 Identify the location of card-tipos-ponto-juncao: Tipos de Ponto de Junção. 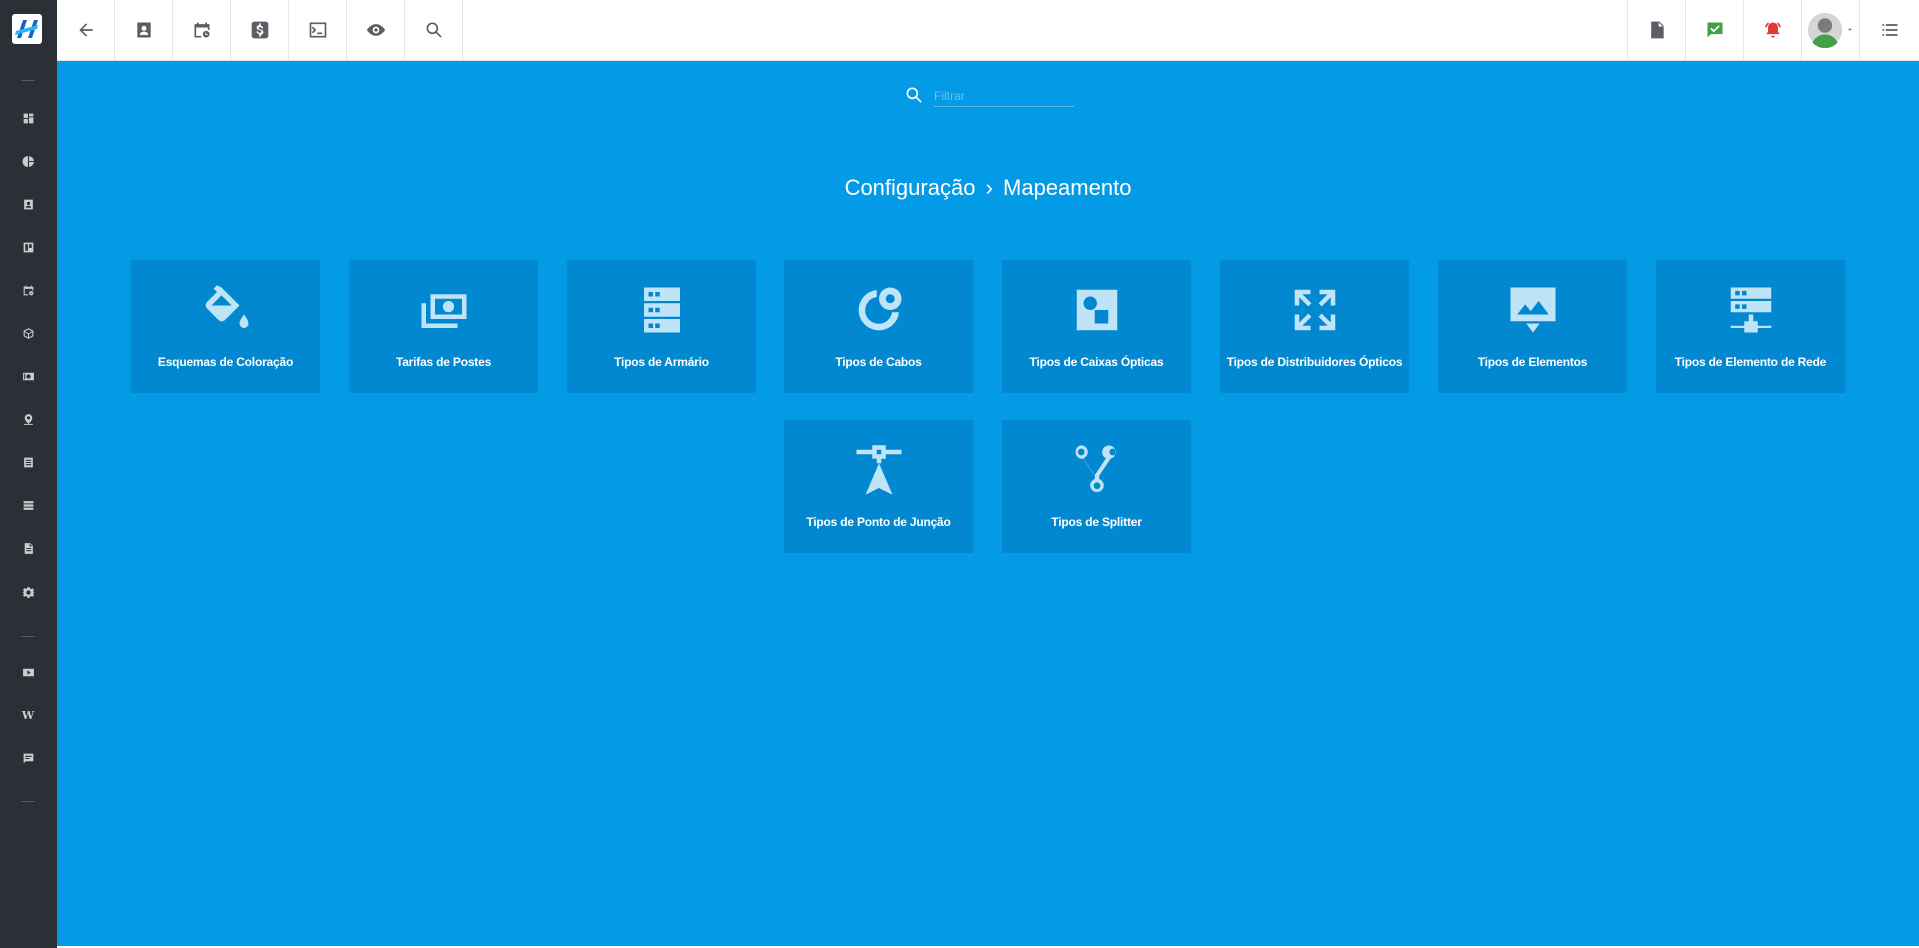
(878, 486).